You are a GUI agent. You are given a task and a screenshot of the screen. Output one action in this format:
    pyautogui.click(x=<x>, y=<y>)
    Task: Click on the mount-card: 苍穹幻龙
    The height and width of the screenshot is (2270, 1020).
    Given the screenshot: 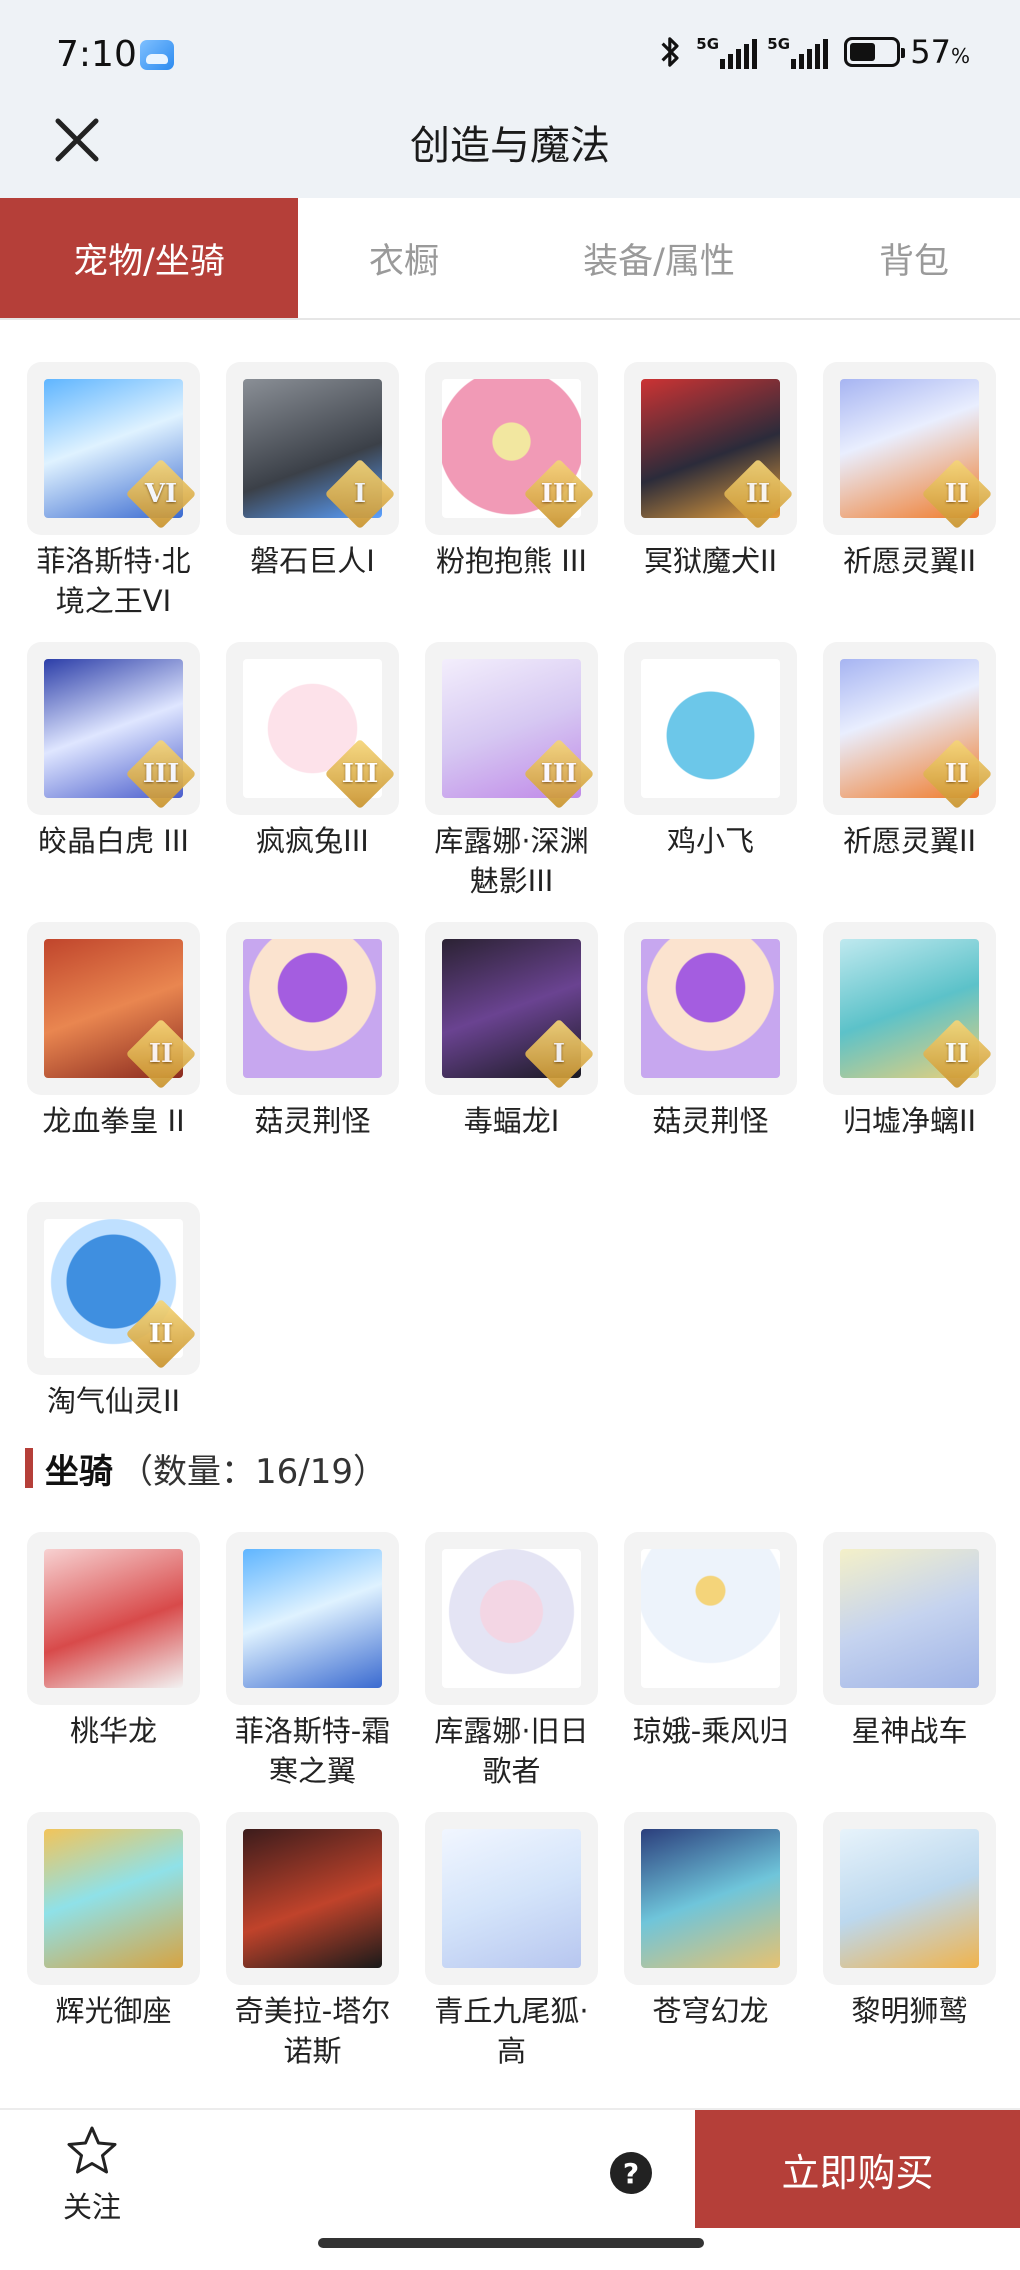 What is the action you would take?
    pyautogui.click(x=710, y=1952)
    